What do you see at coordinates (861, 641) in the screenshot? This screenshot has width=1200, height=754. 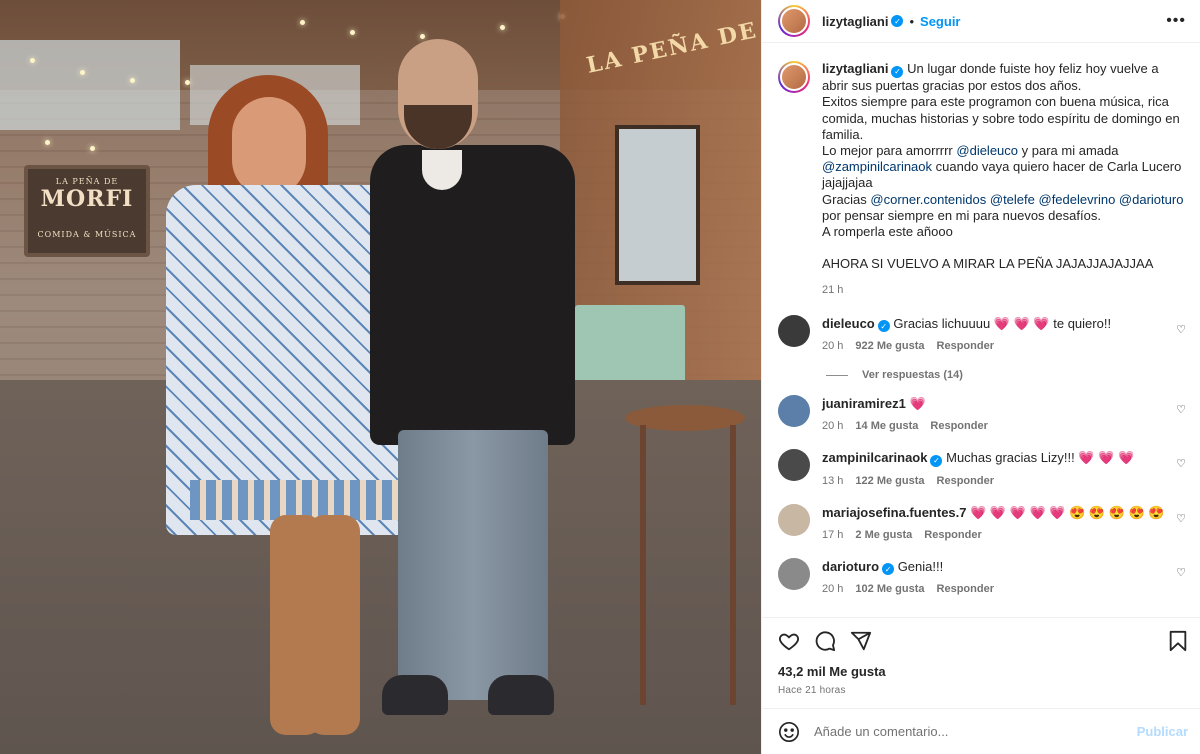 I see `share-icon` at bounding box center [861, 641].